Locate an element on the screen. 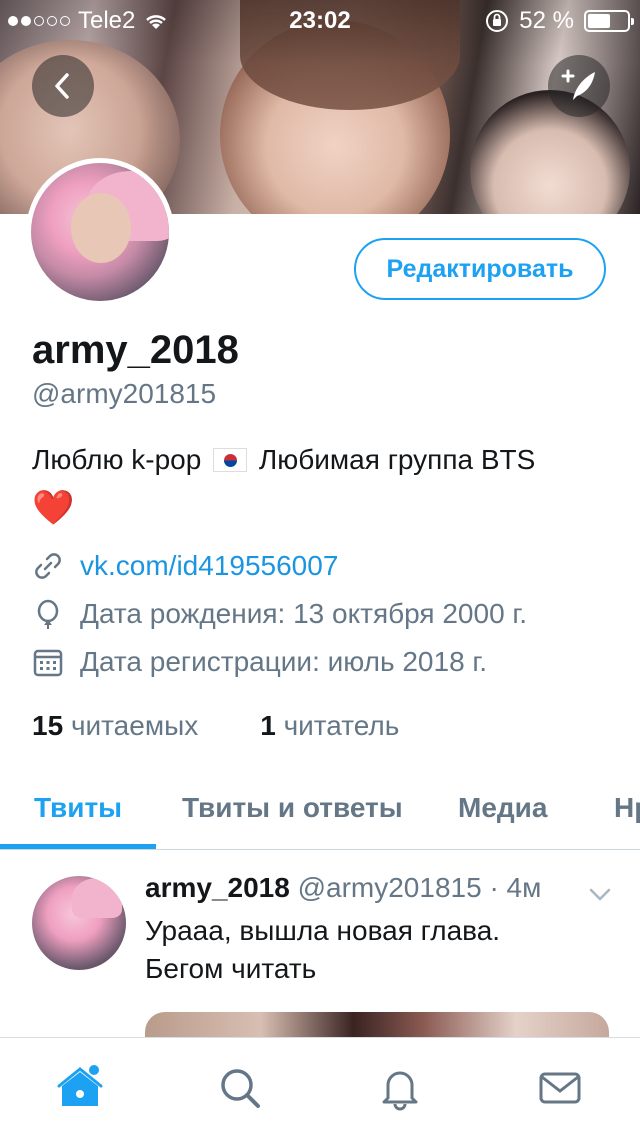 The width and height of the screenshot is (640, 1136). bio-text-part1: Люблю k-pop is located at coordinates (117, 459).